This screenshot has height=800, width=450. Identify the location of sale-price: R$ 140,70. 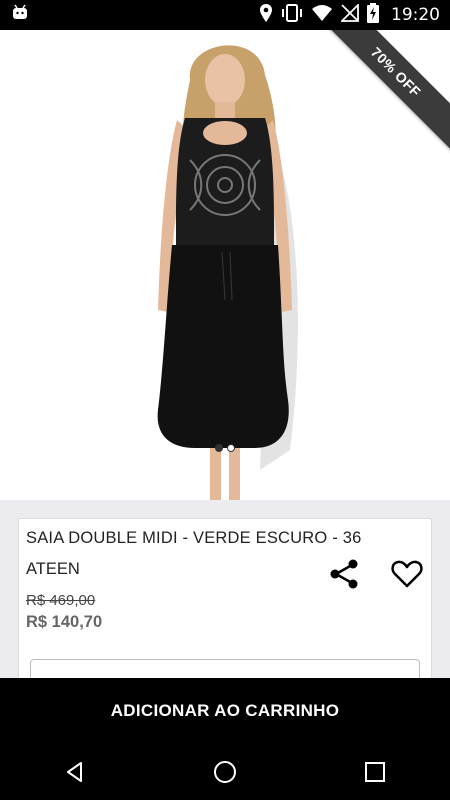
(64, 622).